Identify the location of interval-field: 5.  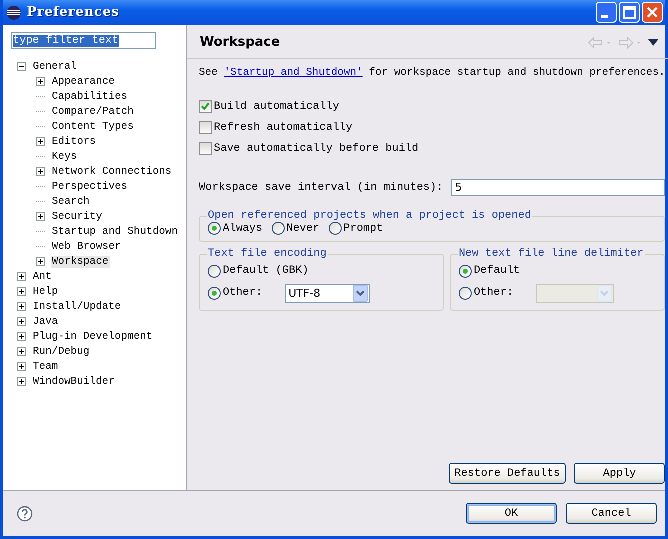
(558, 187).